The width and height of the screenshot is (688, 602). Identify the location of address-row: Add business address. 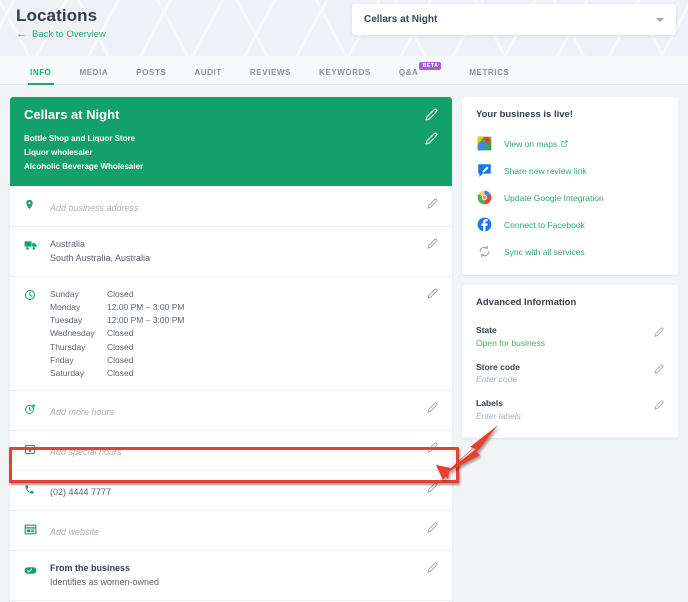
(231, 206).